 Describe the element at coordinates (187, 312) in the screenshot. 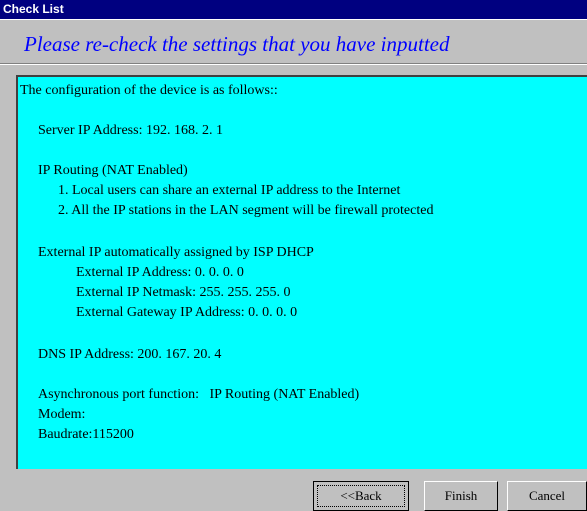

I see `external-gateway-line: External Gateway IP Address: 0. 0. 0. 0` at that location.